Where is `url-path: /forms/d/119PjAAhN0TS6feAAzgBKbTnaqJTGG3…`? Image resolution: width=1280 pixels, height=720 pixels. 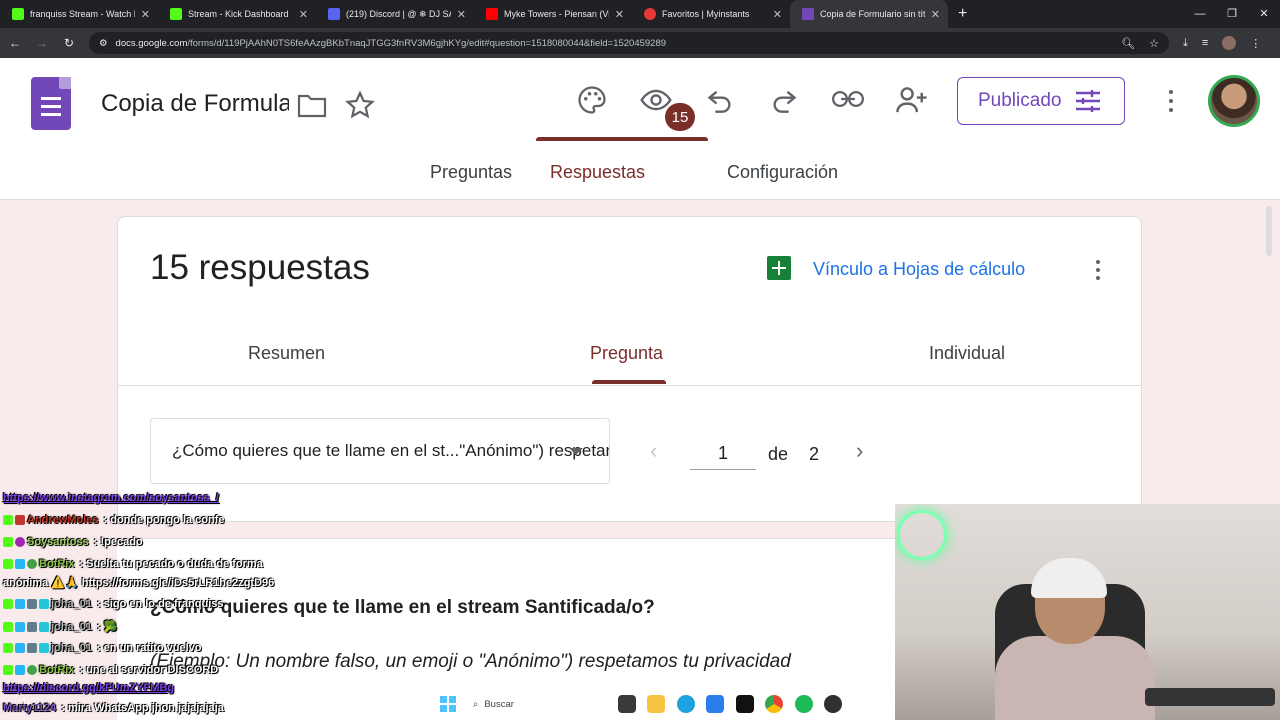 url-path: /forms/d/119PjAAhN0TS6feAAzgBKbTnaqJTGG3… is located at coordinates (427, 43).